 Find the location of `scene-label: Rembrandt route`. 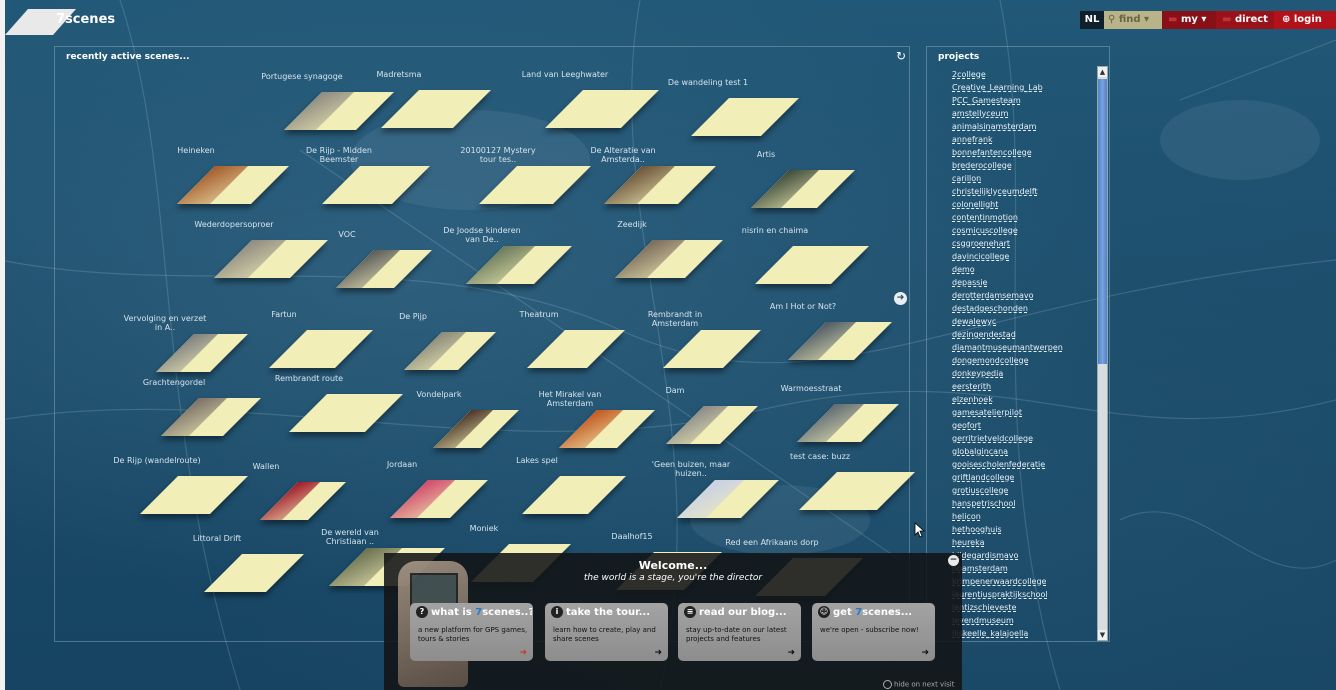

scene-label: Rembrandt route is located at coordinates (309, 378).